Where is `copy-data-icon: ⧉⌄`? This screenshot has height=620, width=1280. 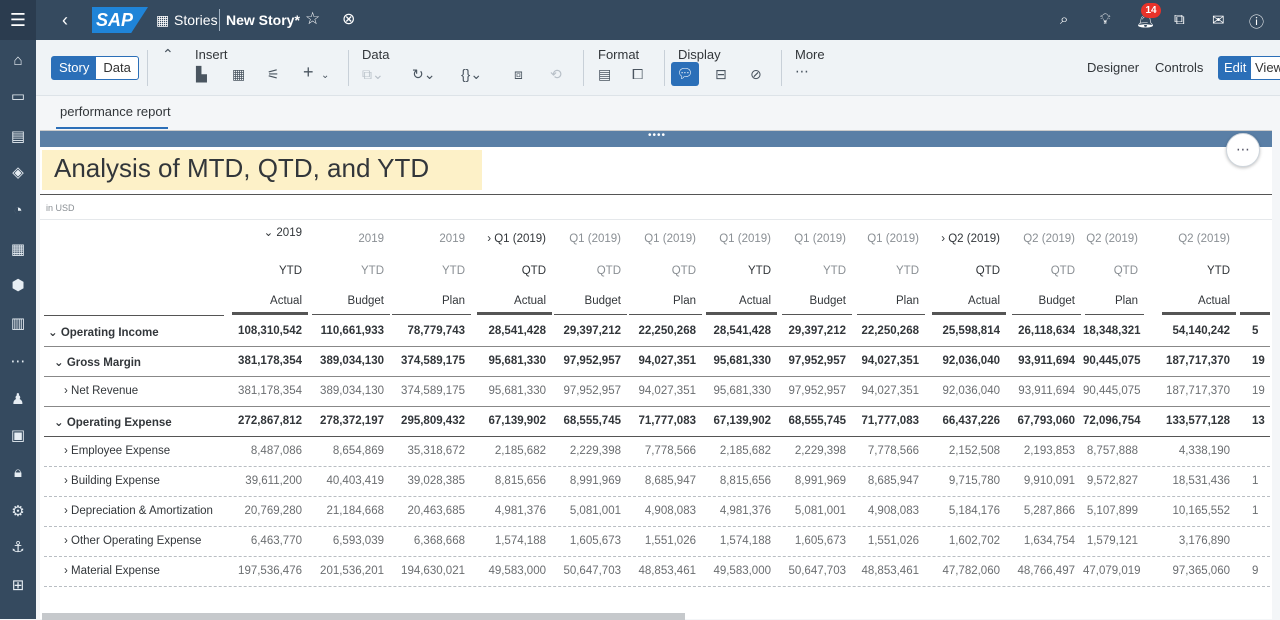
copy-data-icon: ⧉⌄ is located at coordinates (373, 74).